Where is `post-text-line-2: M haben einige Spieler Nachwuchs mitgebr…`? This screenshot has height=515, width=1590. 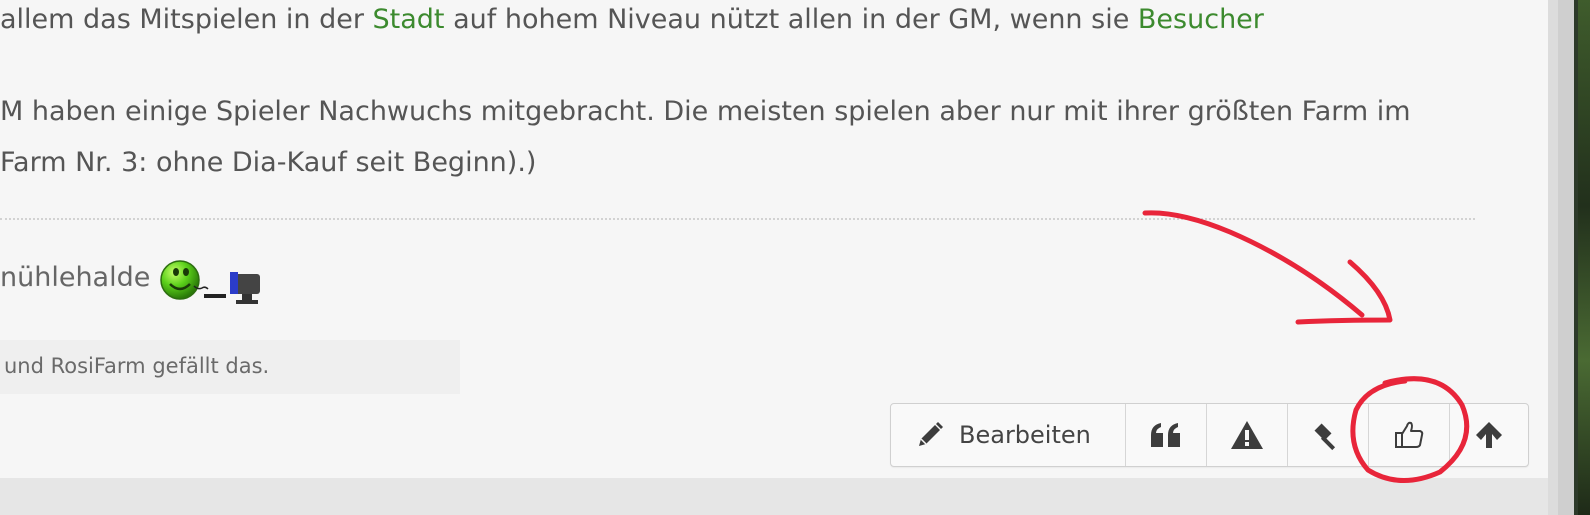
post-text-line-2: M haben einige Spieler Nachwuchs mitgebr… is located at coordinates (705, 111).